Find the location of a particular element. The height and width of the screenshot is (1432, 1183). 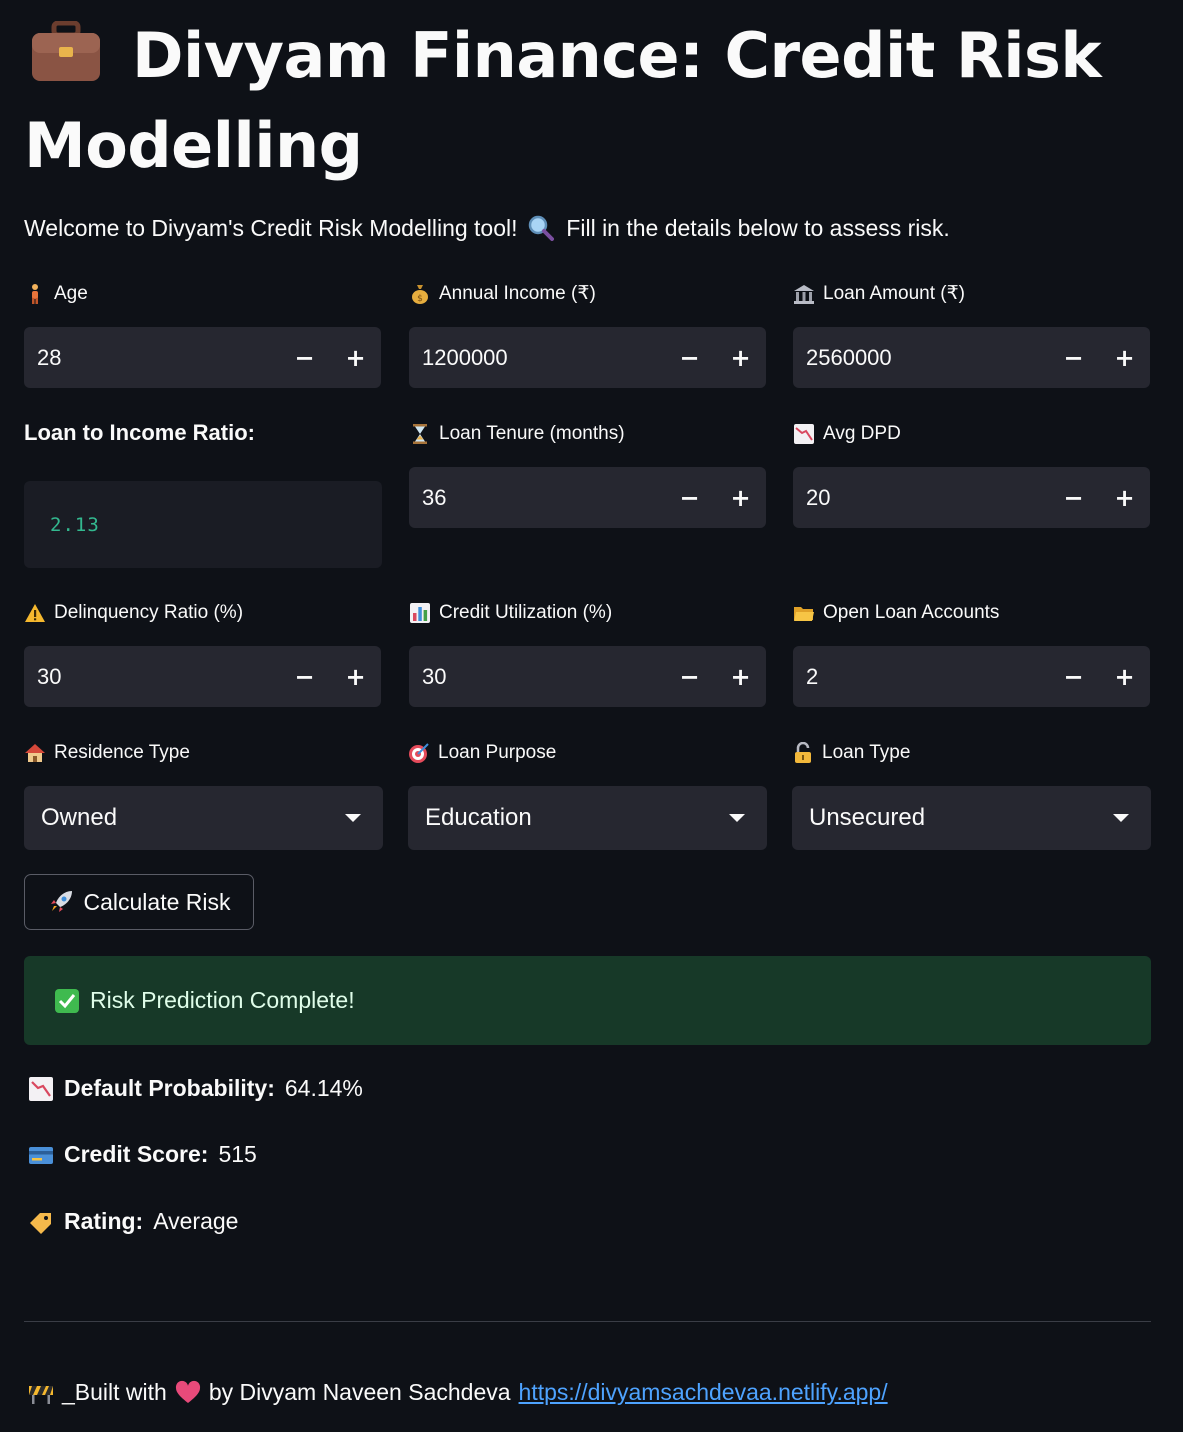

open-loan-accounts-field: Open Loan Accounts 2 − + is located at coordinates (971, 653).